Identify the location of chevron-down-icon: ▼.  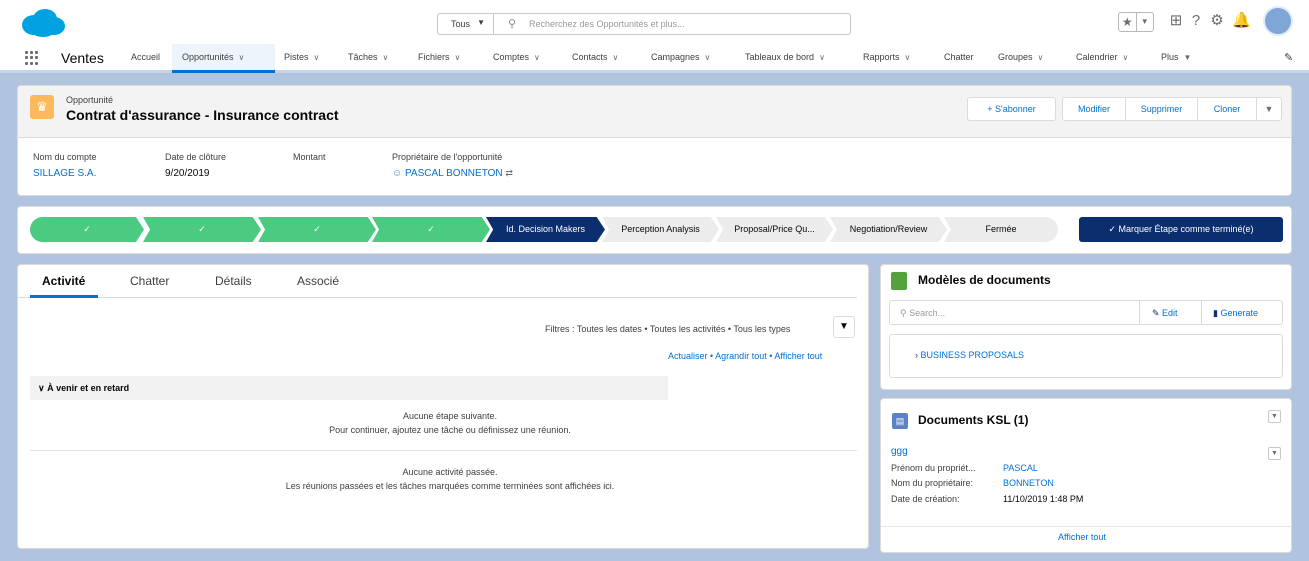
(1144, 22).